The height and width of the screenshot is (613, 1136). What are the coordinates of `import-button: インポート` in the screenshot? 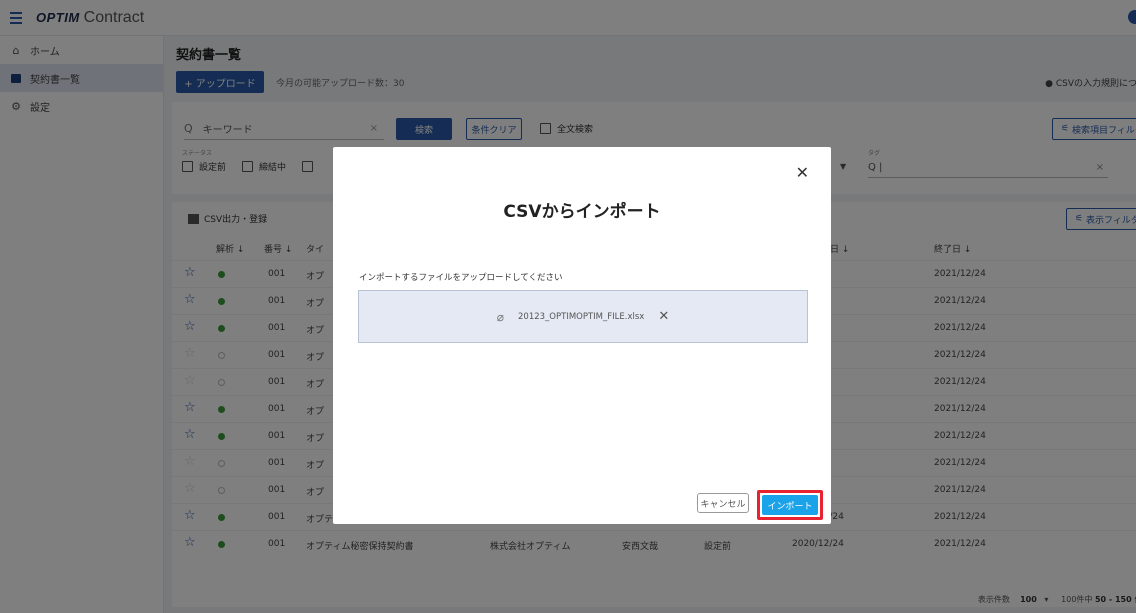 It's located at (790, 505).